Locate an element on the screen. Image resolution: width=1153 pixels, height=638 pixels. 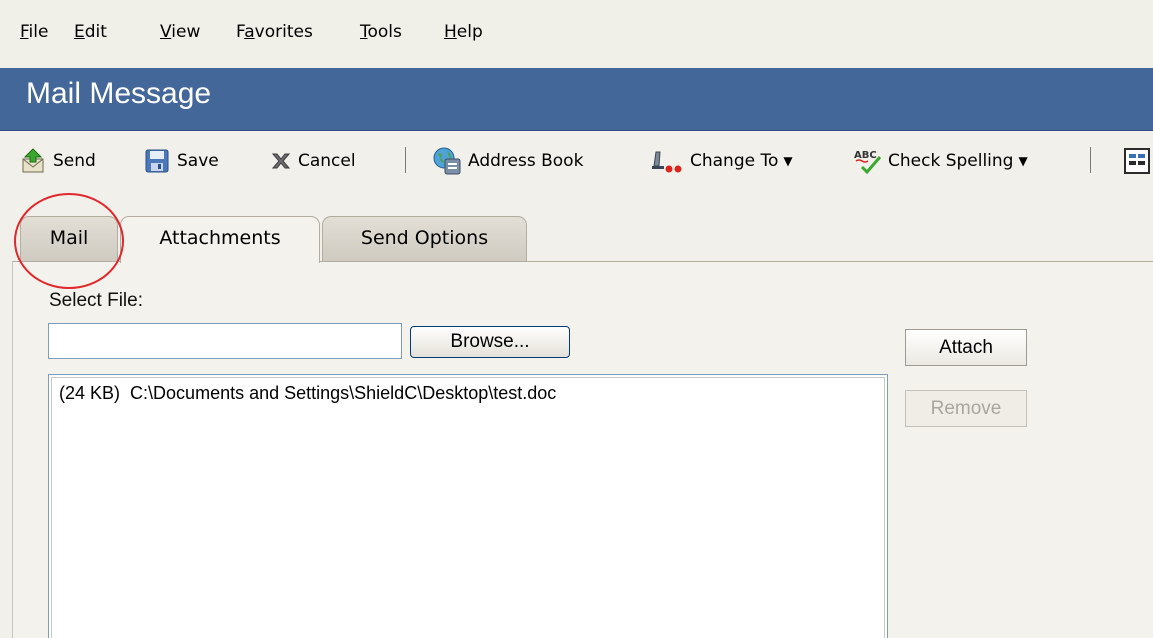
file-path-input is located at coordinates (225, 341).